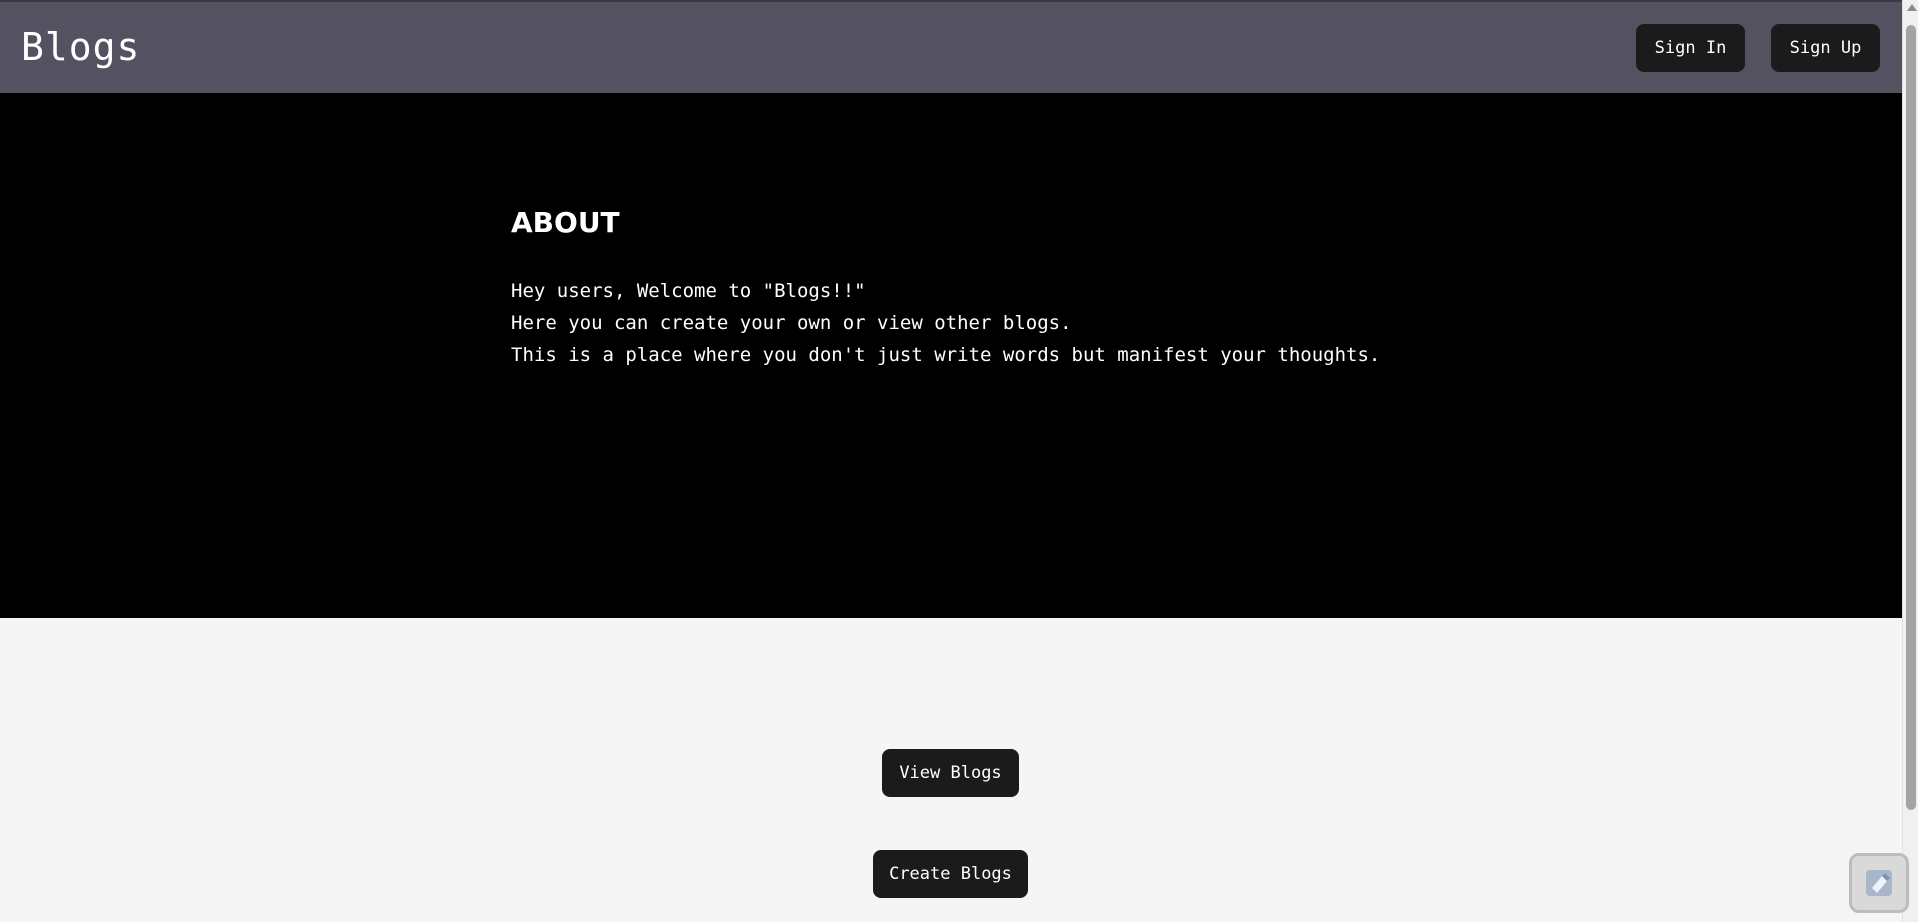 This screenshot has height=922, width=1918. I want to click on about-title: ABOUT, so click(565, 222).